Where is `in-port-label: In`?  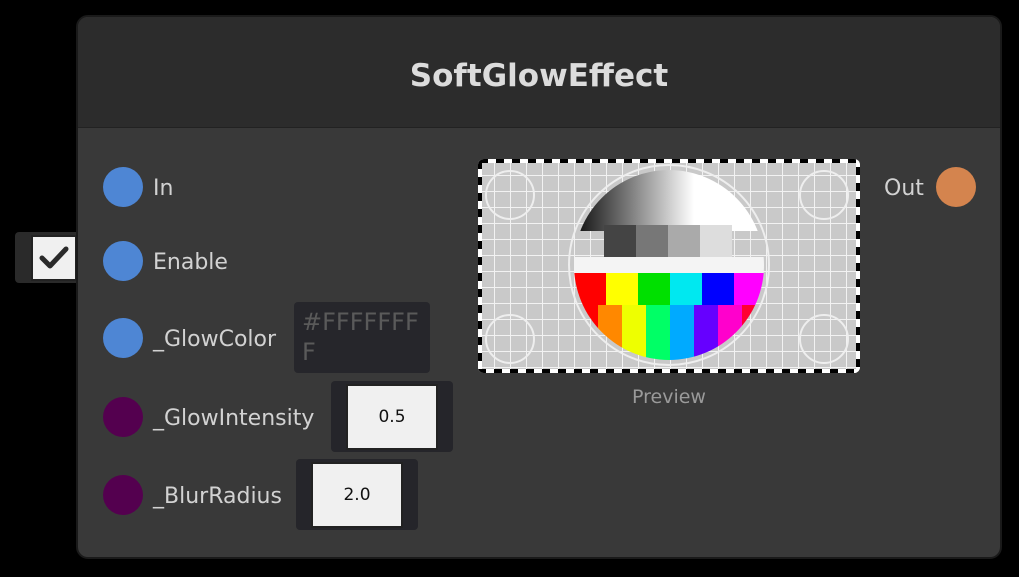 in-port-label: In is located at coordinates (163, 188).